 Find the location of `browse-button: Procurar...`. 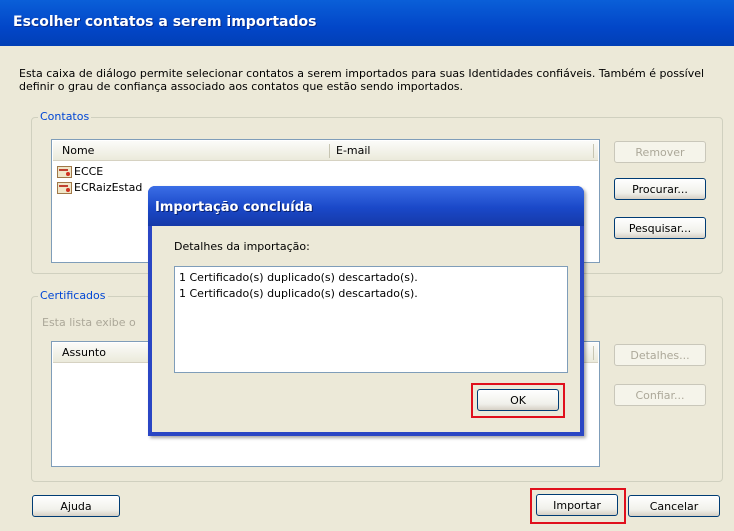

browse-button: Procurar... is located at coordinates (660, 189).